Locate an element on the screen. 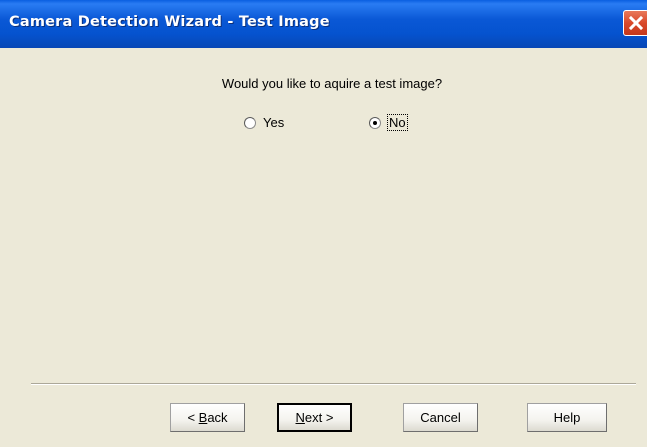 The image size is (647, 447). title-bar: Camera Detection Wizard - Test Image is located at coordinates (323, 24).